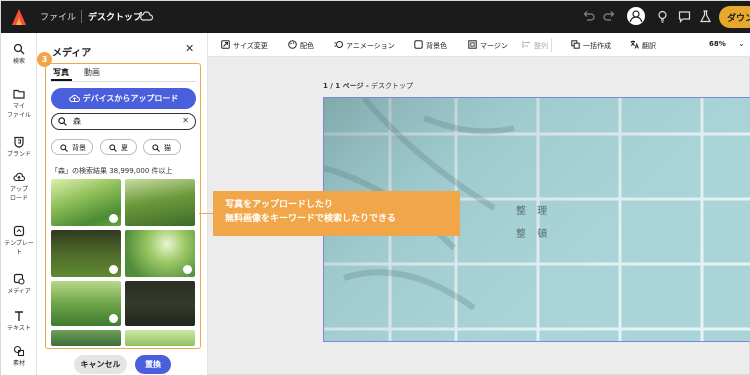  I want to click on align-icon, so click(526, 44).